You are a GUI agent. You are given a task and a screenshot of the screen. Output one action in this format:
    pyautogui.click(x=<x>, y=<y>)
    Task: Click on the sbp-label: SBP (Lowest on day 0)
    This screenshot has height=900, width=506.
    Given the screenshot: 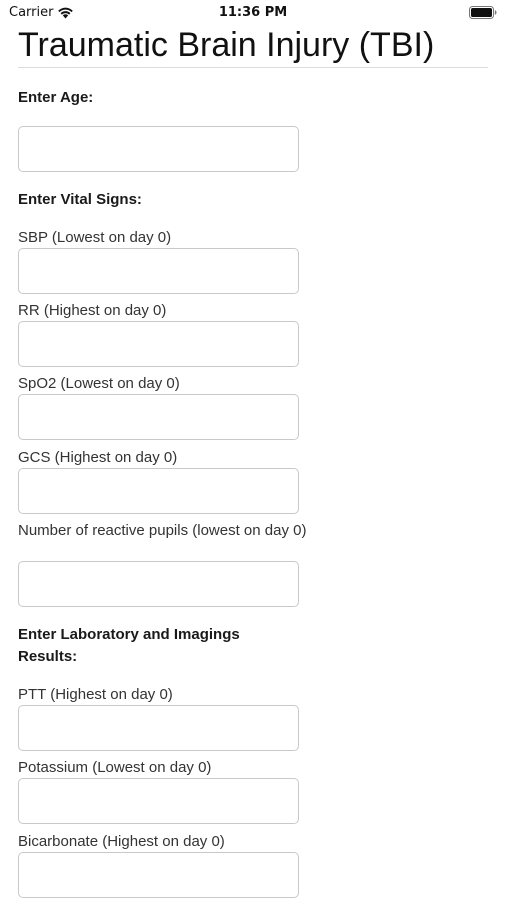 What is the action you would take?
    pyautogui.click(x=95, y=237)
    